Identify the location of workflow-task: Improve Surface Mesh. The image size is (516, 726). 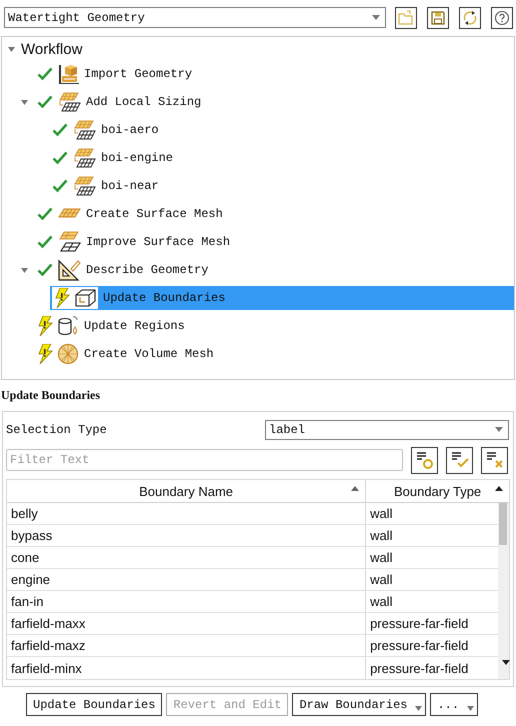
(274, 242).